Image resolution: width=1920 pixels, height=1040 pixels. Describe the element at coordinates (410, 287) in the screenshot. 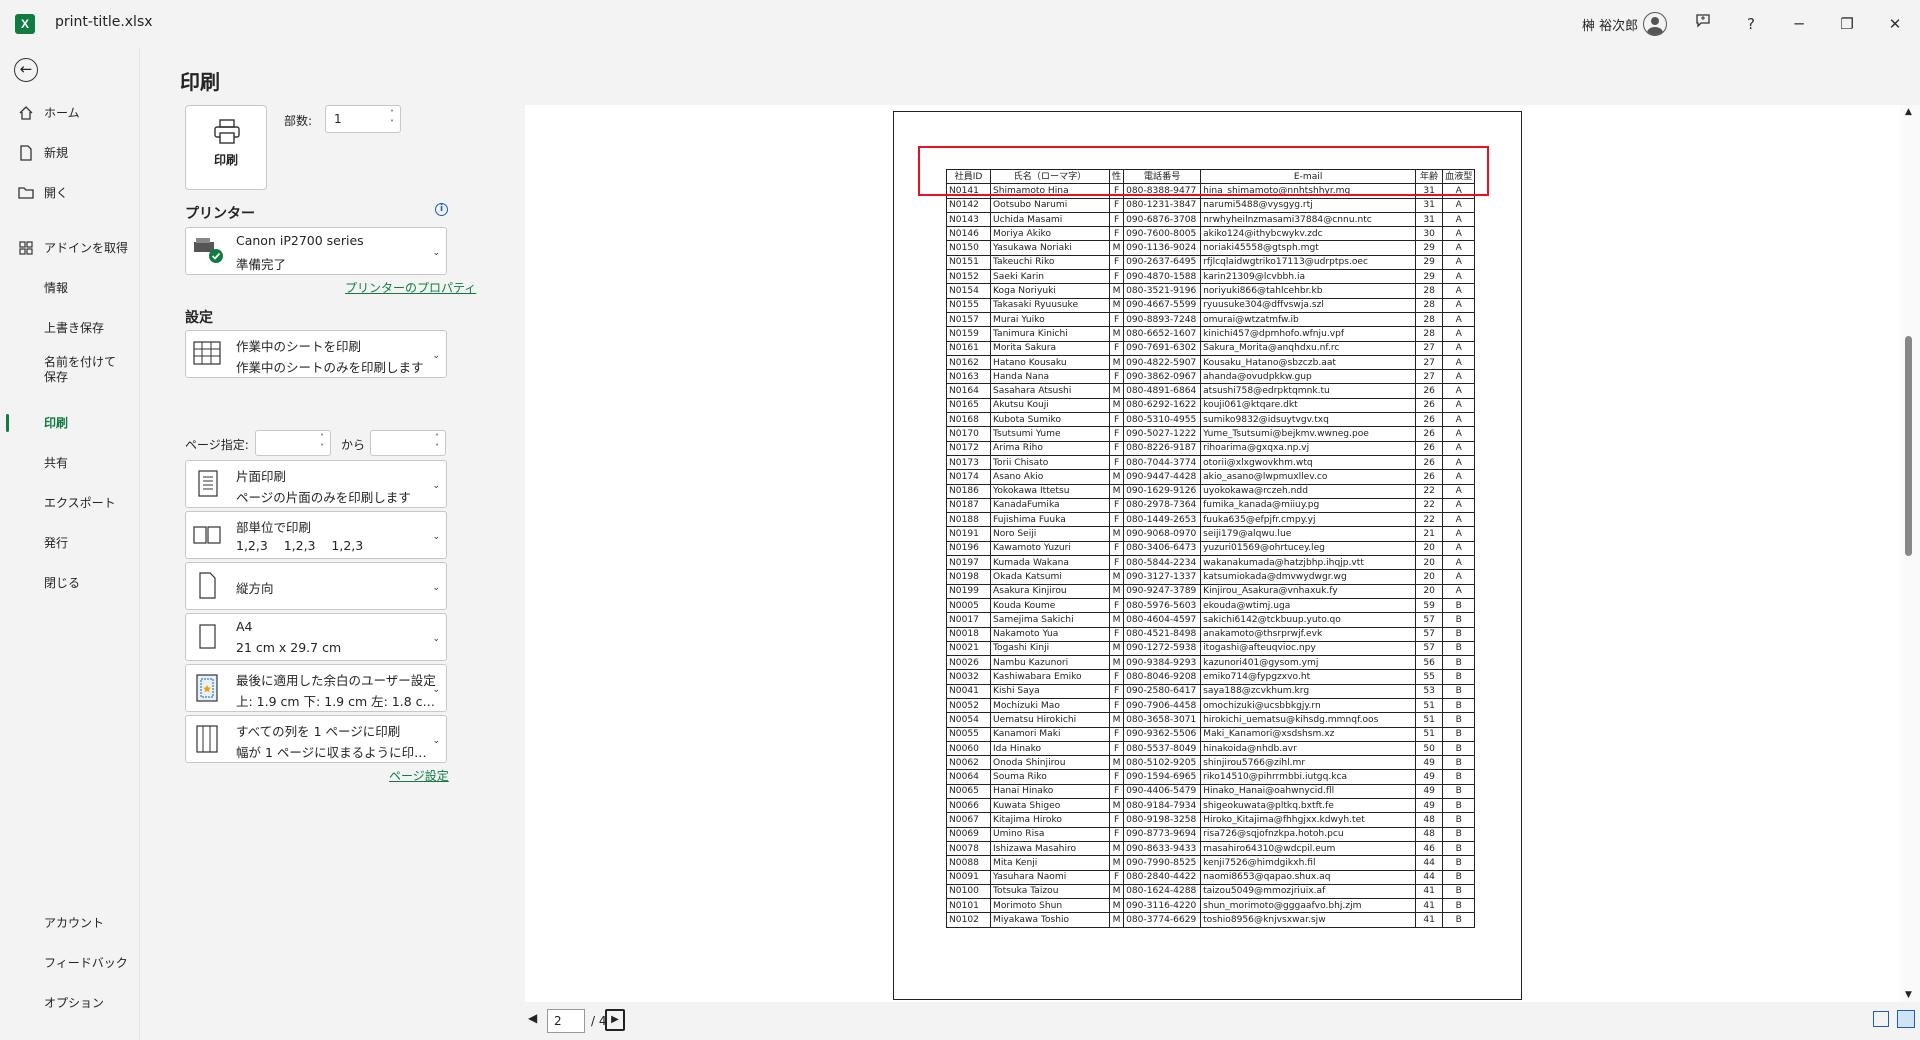

I see `printer-properties-link: プリンターのプロパティ` at that location.